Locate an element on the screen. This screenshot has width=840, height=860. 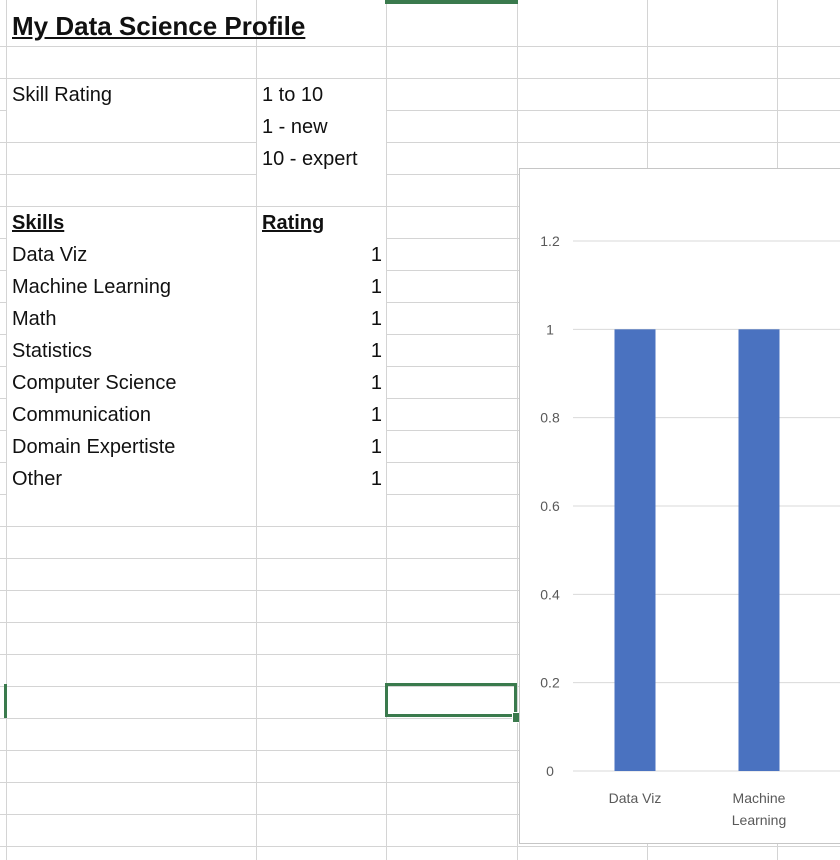
y-tick-label: 0.2 is located at coordinates (550, 683).